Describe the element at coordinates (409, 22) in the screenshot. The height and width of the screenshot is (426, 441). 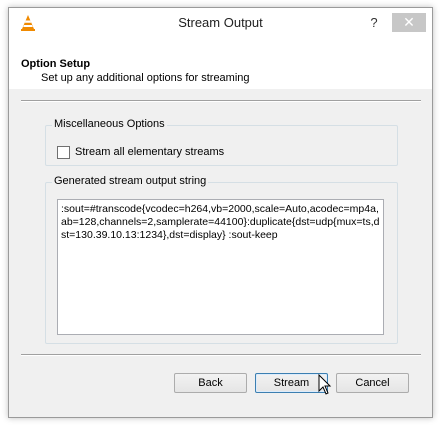
I see `close-button: ✕` at that location.